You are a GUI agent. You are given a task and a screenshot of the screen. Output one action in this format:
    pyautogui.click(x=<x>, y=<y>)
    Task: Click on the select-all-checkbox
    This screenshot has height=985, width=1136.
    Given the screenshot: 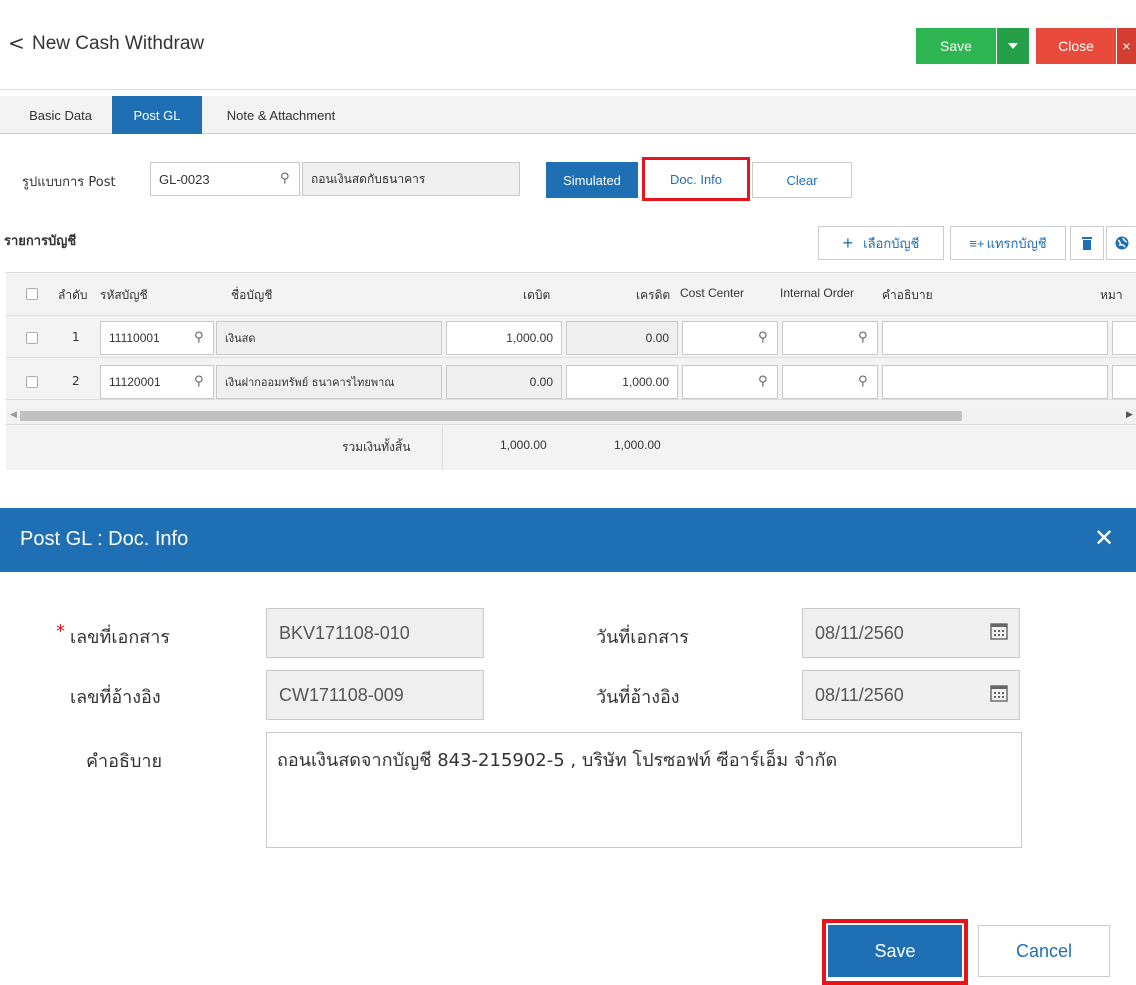 What is the action you would take?
    pyautogui.click(x=32, y=294)
    